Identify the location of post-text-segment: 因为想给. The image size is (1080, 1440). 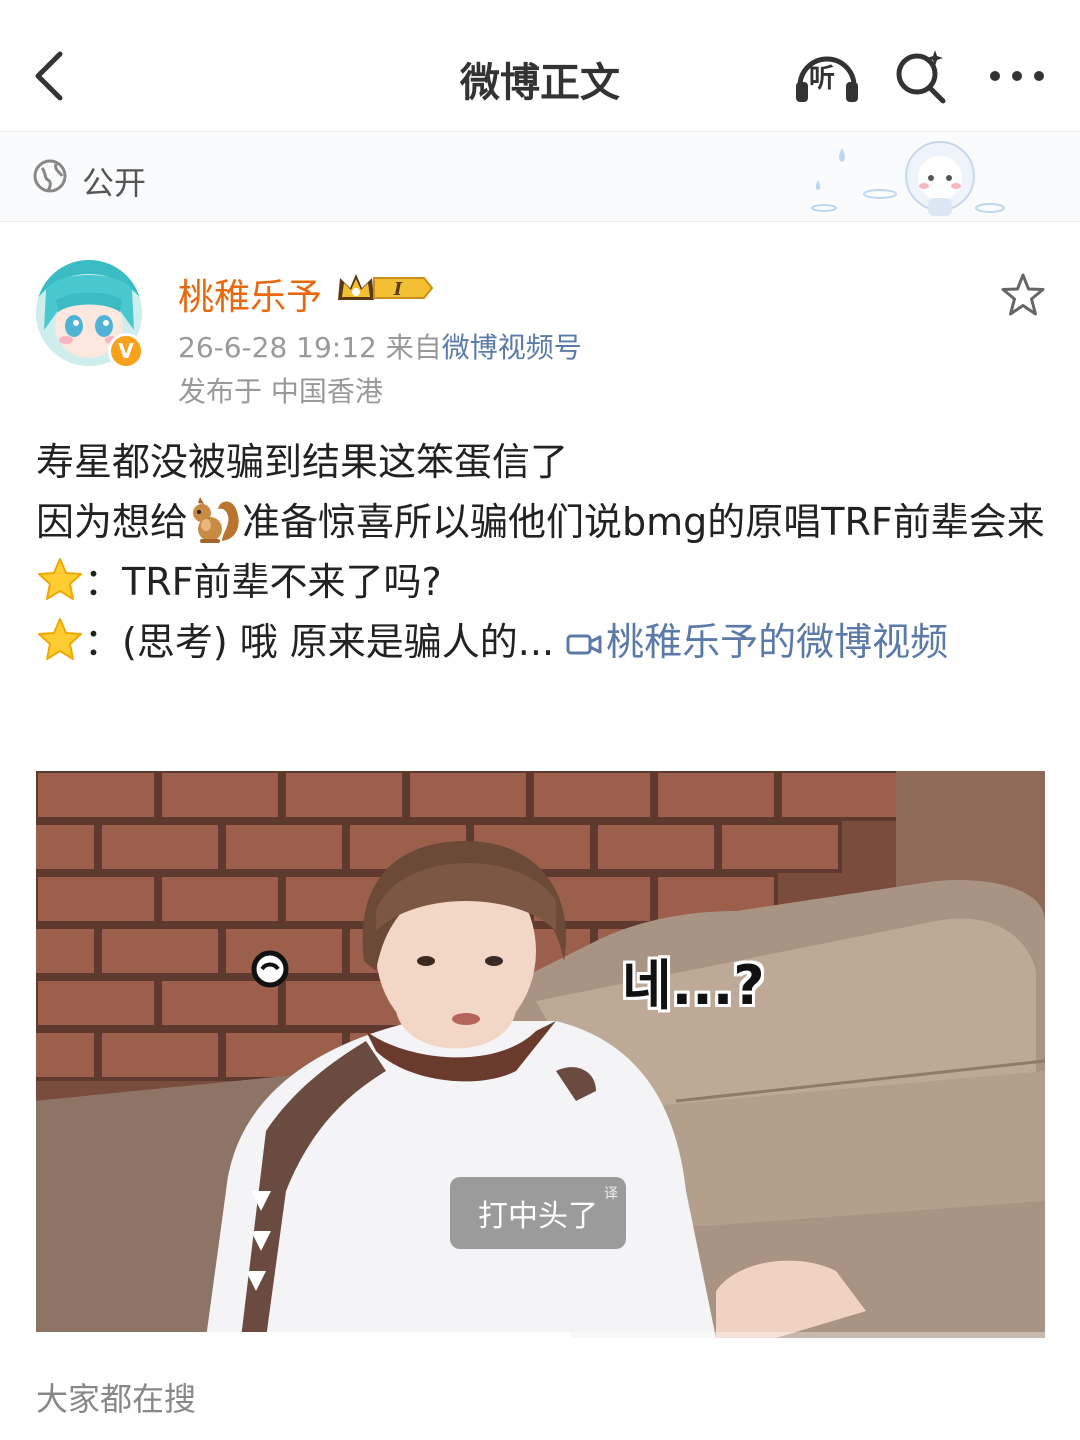
(112, 522).